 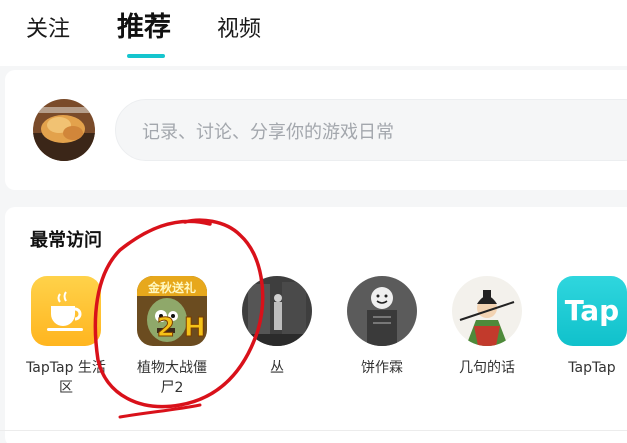 What do you see at coordinates (592, 368) in the screenshot?
I see `frequent-item-label: TapTap` at bounding box center [592, 368].